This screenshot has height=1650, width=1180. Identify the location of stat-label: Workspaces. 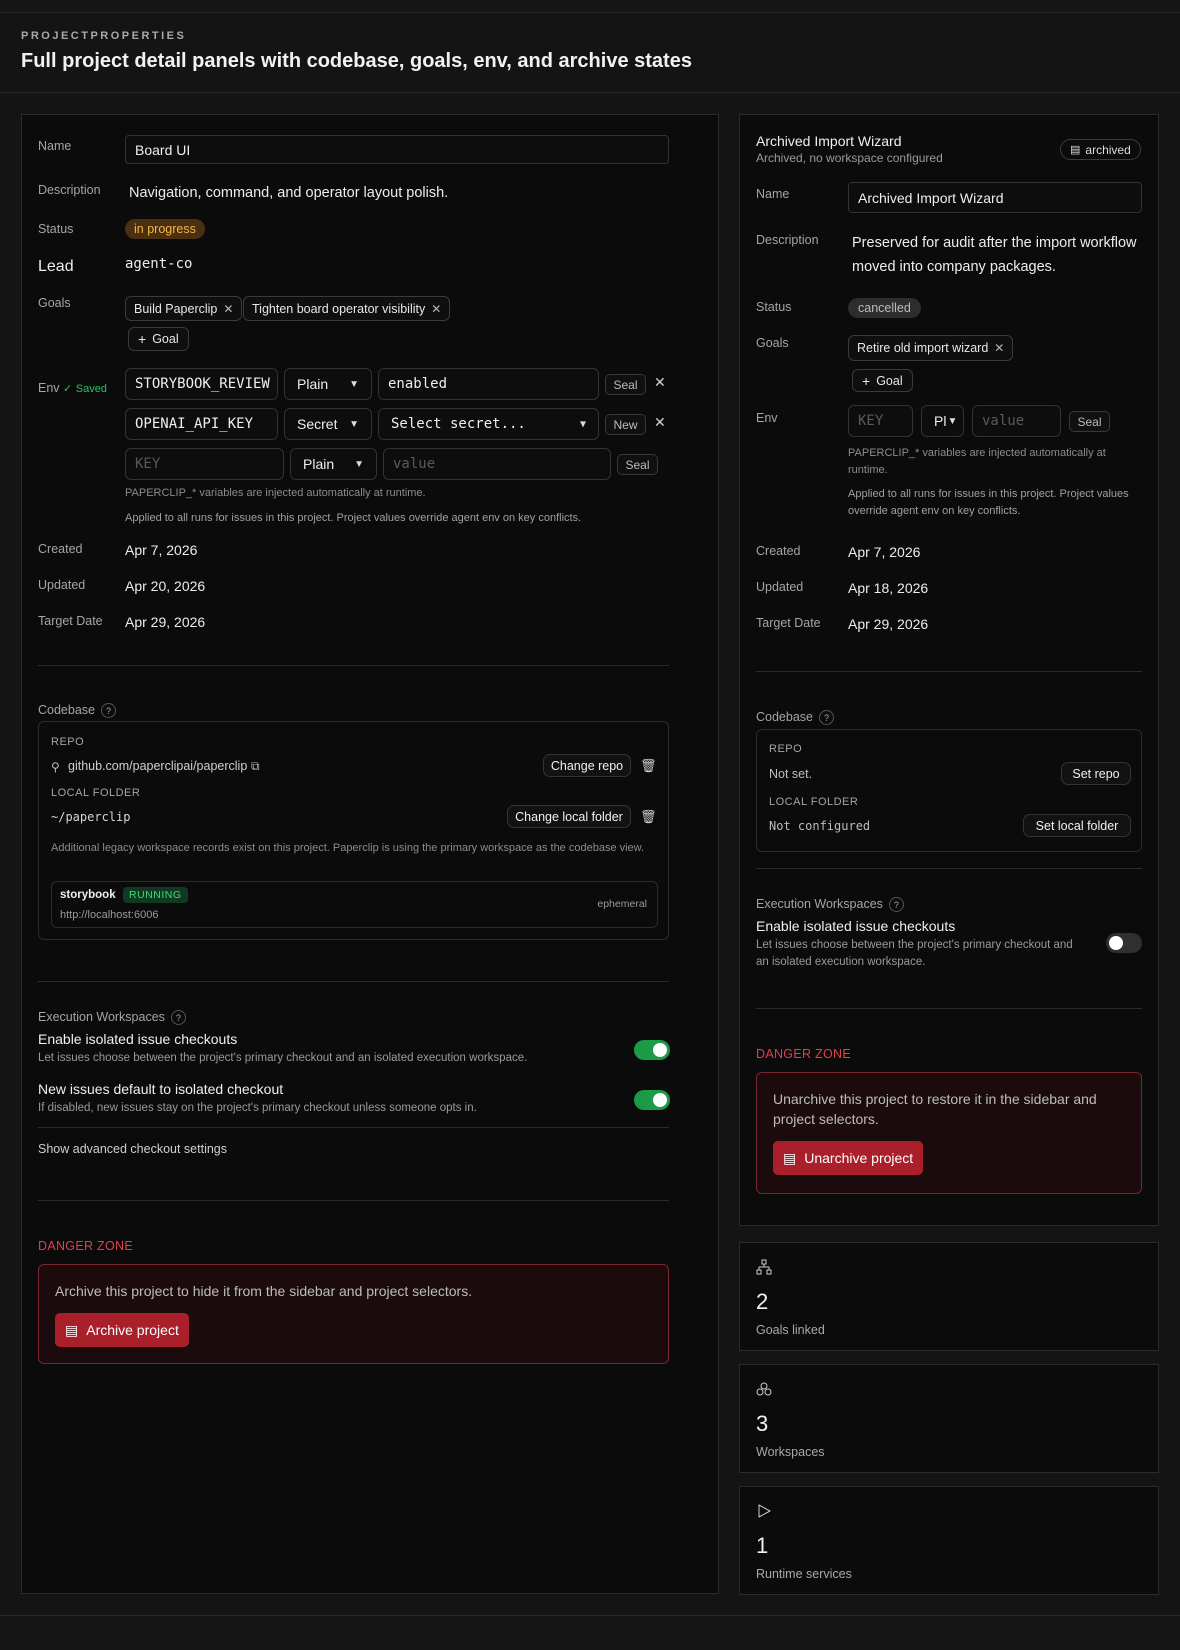
(790, 1452).